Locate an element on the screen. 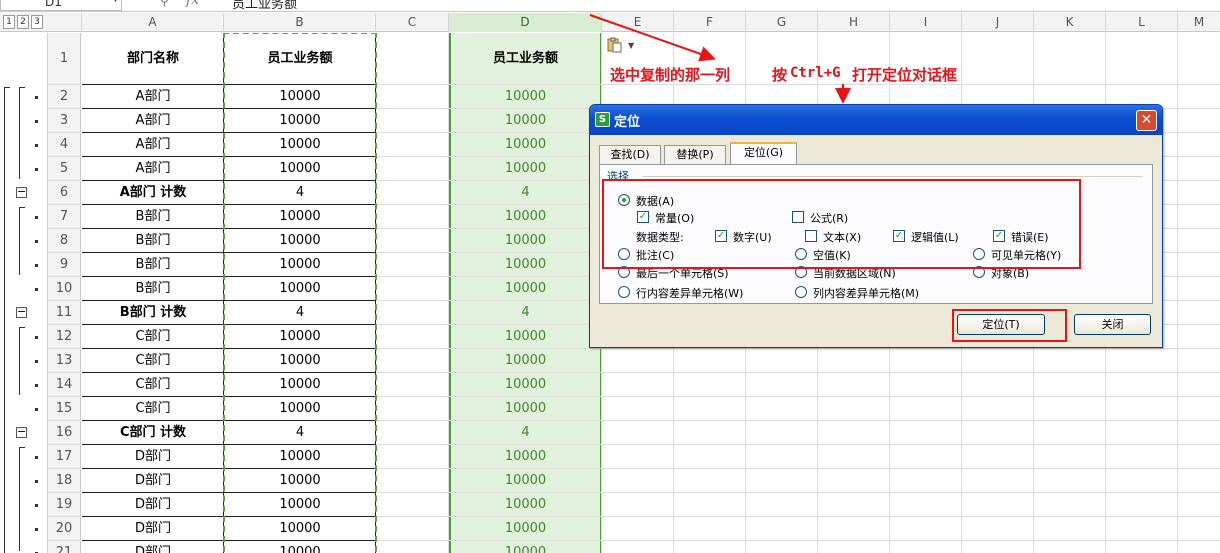 This screenshot has height=553, width=1220. option-row-differences-label: 行内容差异单元格(W) is located at coordinates (690, 293).